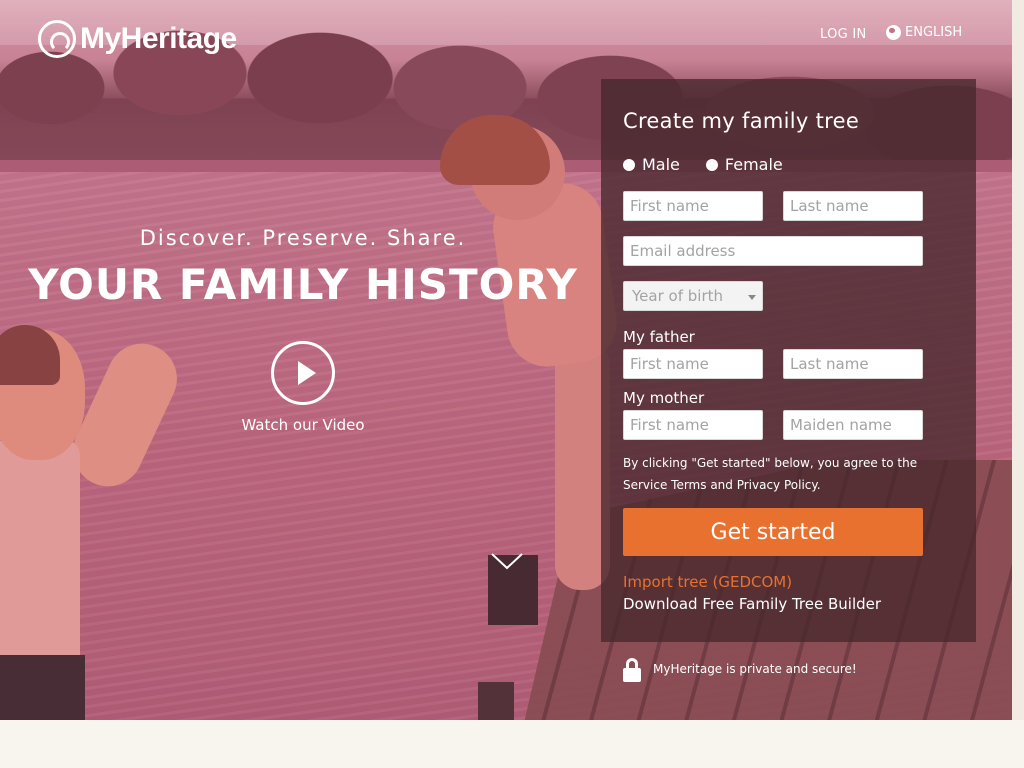 The image size is (1024, 768). I want to click on language-selector: ENGLISH, so click(924, 32).